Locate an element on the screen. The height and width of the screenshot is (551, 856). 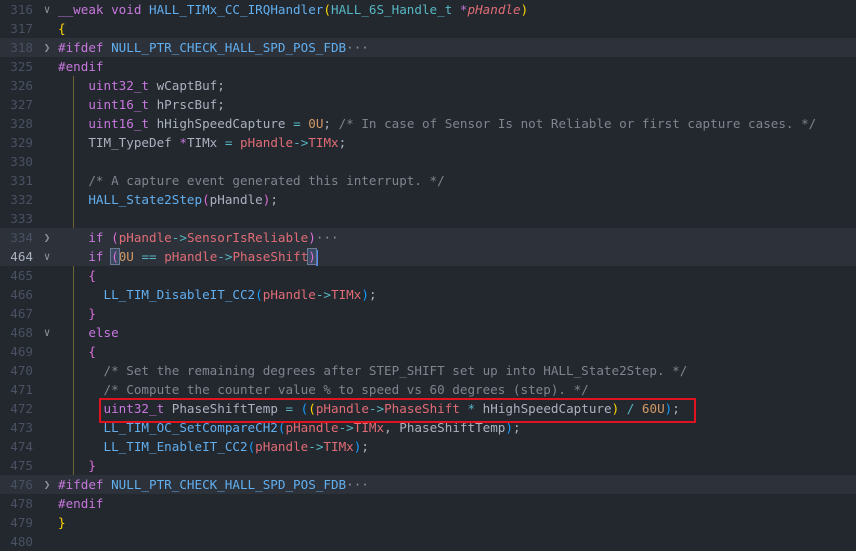
line-number: 328 is located at coordinates (21, 123).